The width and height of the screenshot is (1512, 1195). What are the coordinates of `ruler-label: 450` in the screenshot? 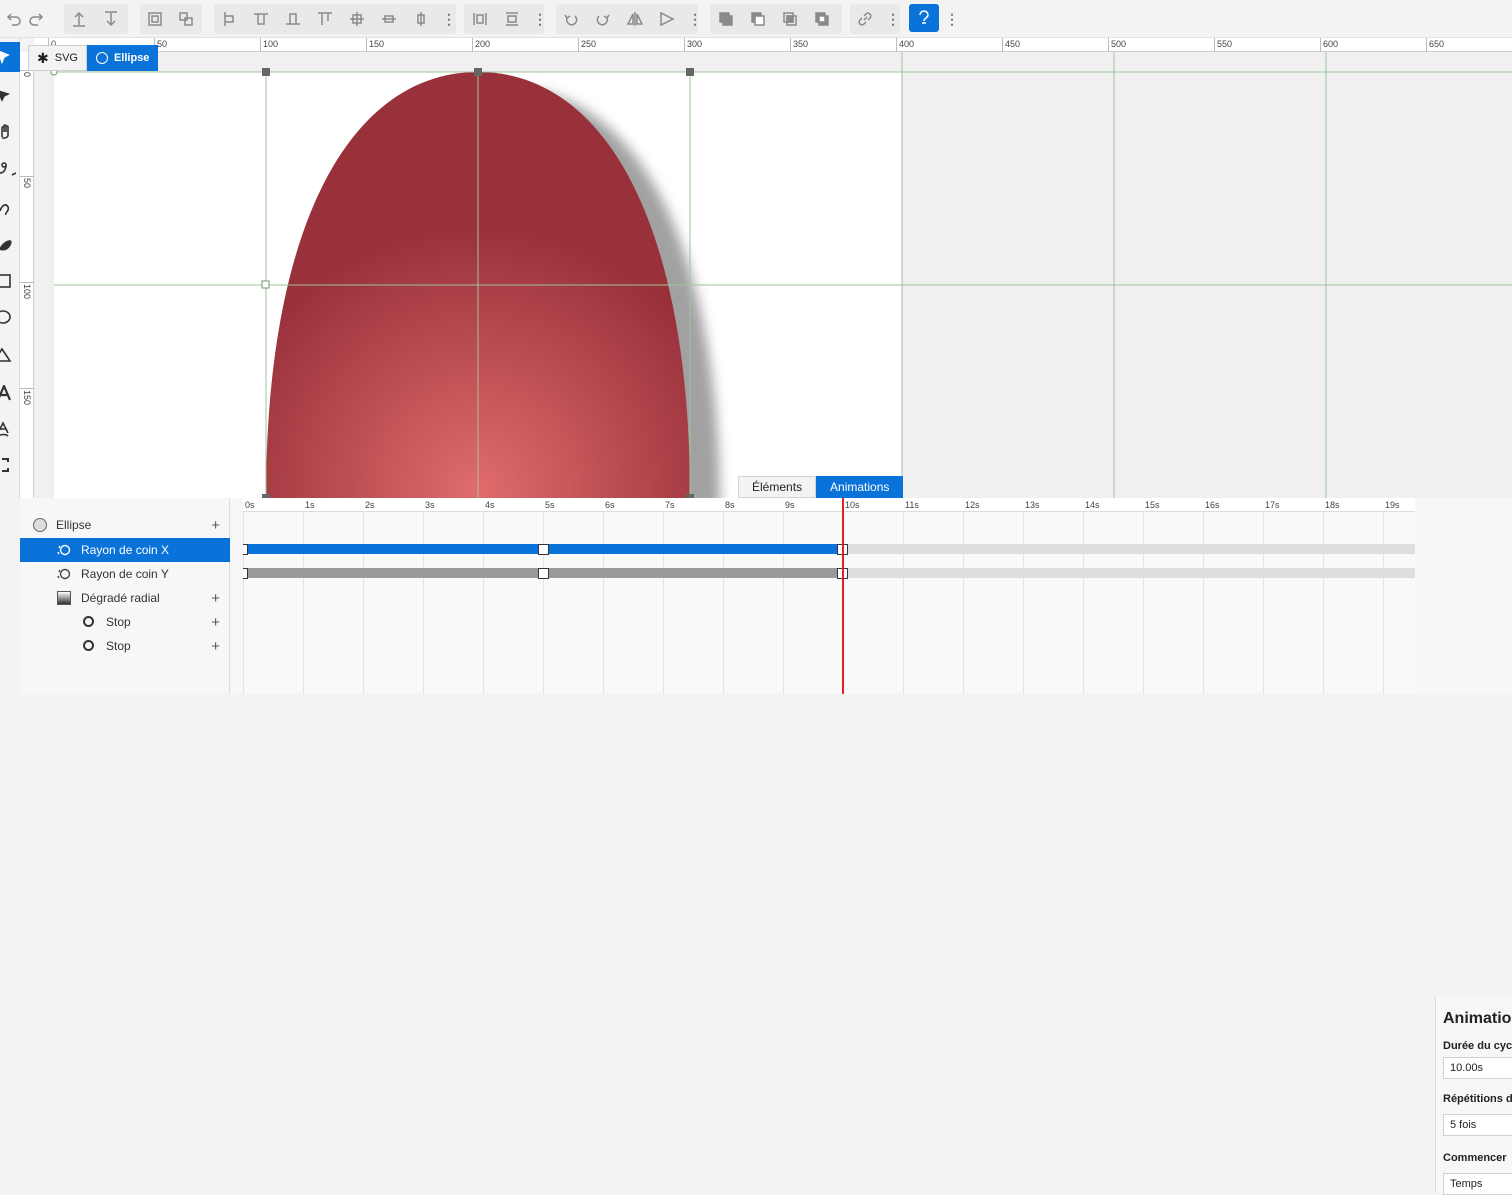 It's located at (1013, 44).